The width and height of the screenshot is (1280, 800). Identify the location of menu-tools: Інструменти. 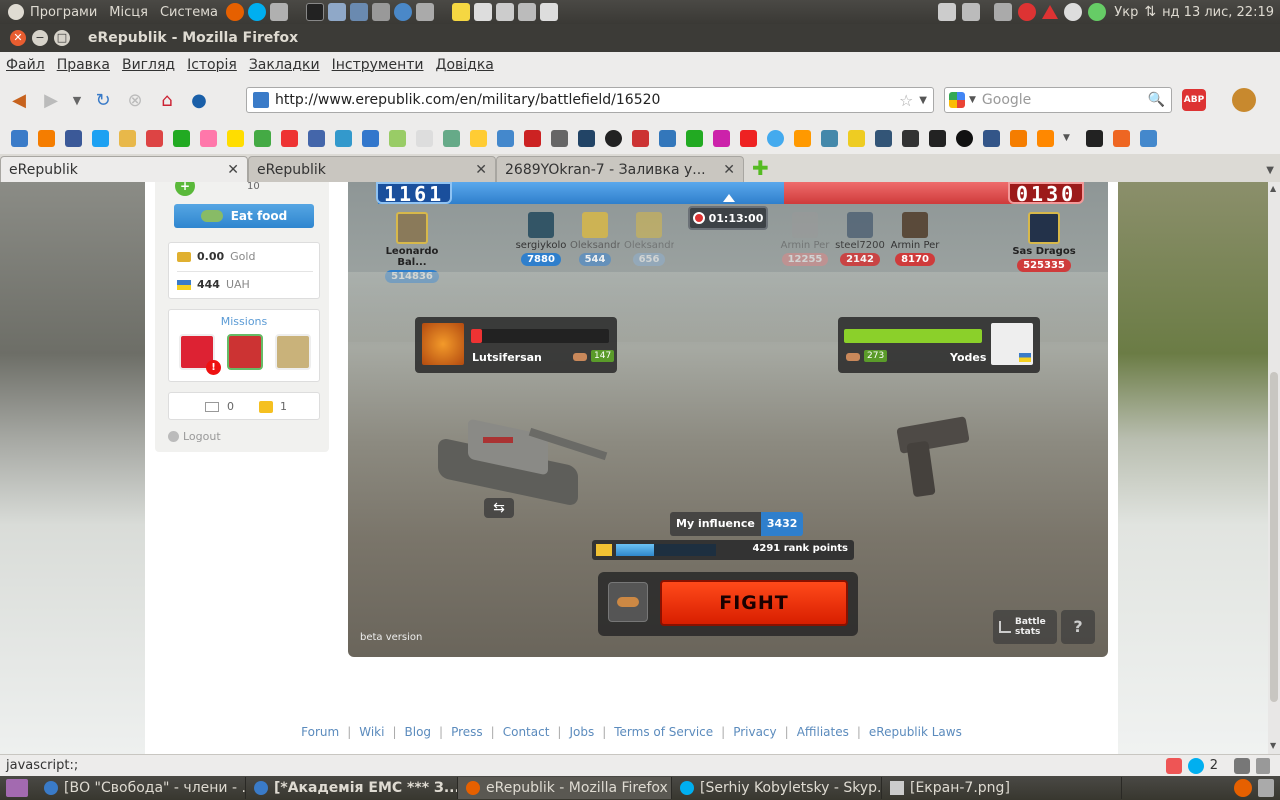
(378, 65).